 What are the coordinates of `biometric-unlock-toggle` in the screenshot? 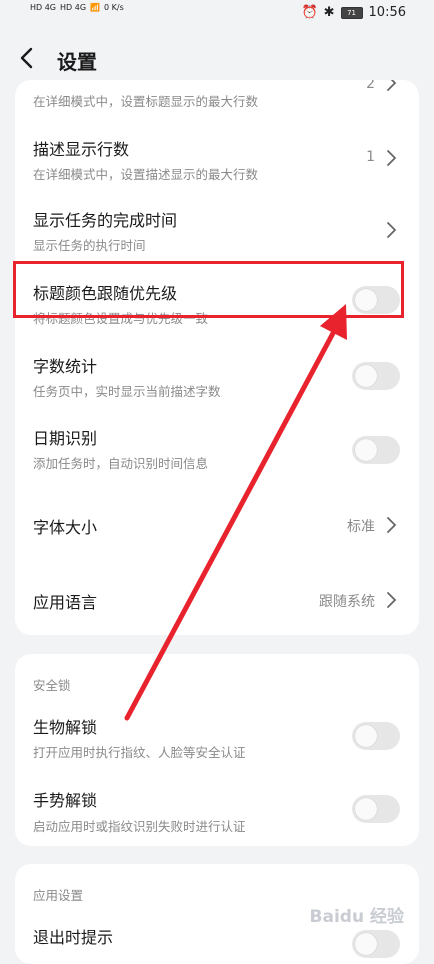 It's located at (376, 736).